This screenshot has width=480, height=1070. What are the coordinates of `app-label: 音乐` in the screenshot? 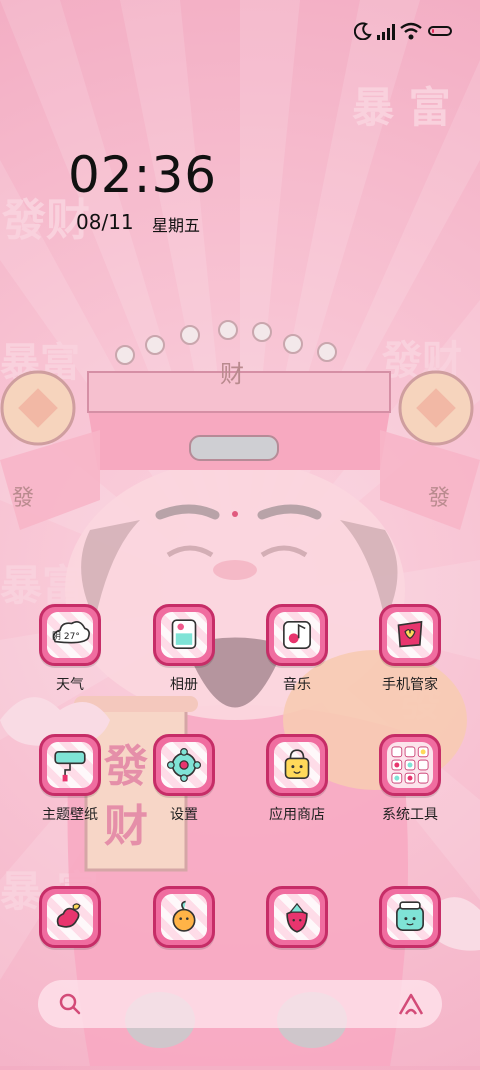 It's located at (297, 685).